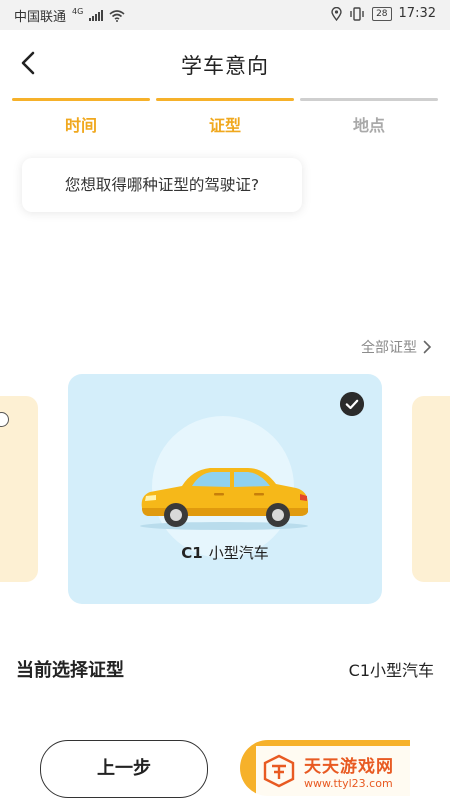 The width and height of the screenshot is (450, 800). Describe the element at coordinates (224, 499) in the screenshot. I see `car-icon` at that location.